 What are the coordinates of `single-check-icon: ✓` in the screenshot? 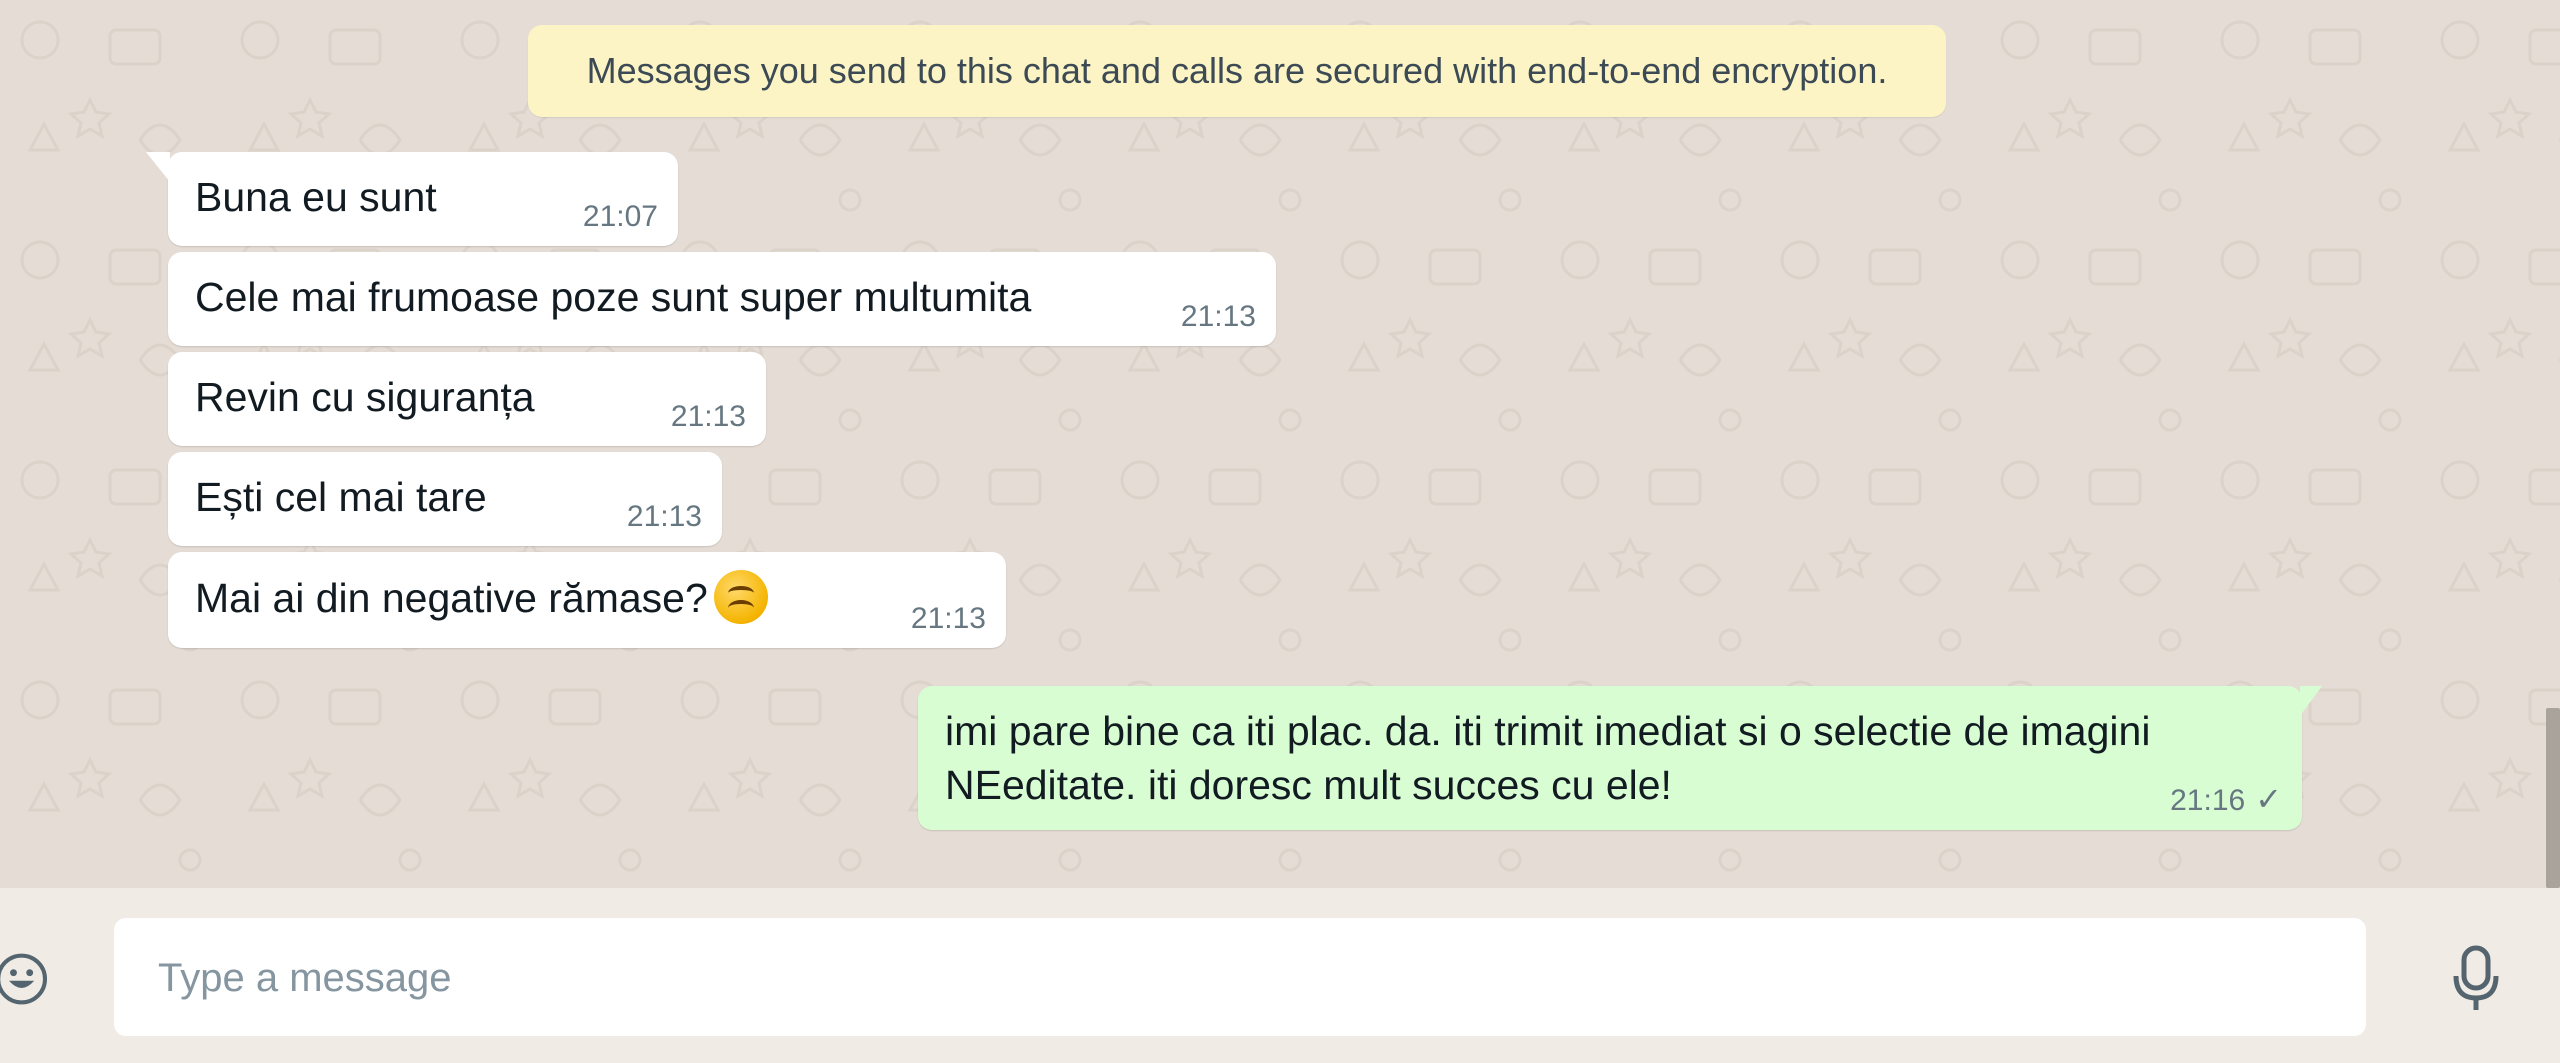 It's located at (2268, 799).